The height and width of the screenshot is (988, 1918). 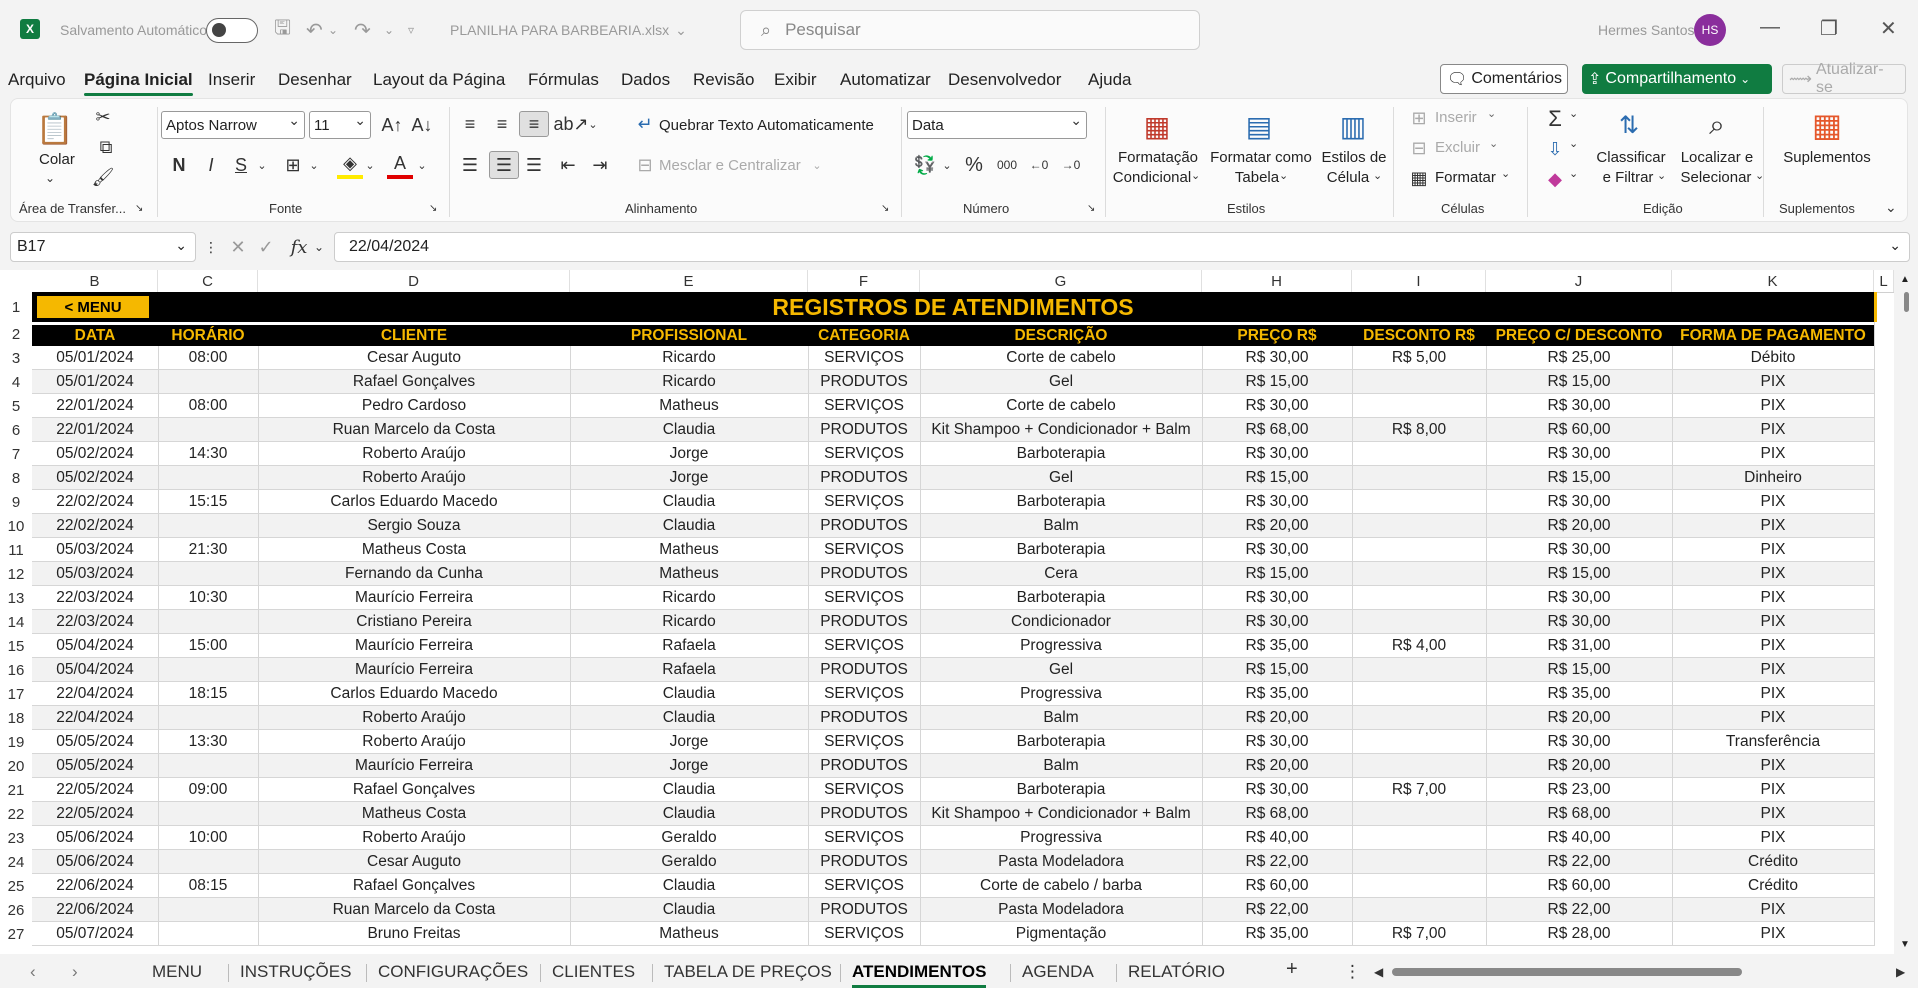 What do you see at coordinates (400, 165) in the screenshot?
I see `font-color-icon: A` at bounding box center [400, 165].